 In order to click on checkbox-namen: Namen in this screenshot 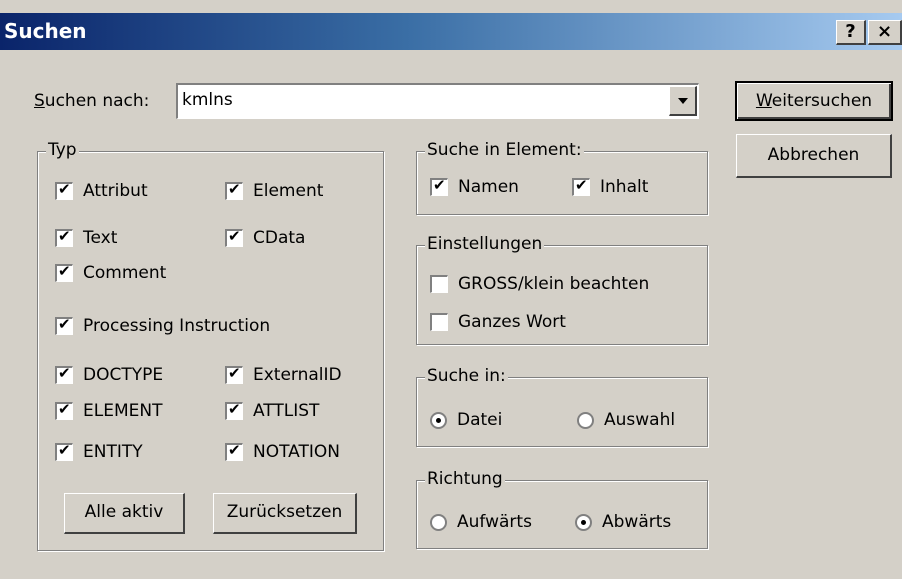, I will do `click(474, 186)`.